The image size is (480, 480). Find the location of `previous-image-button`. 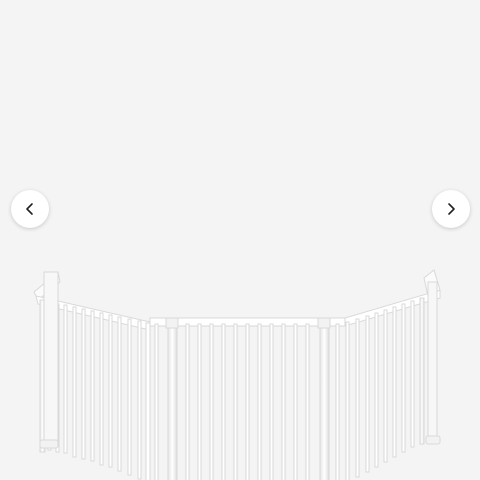

previous-image-button is located at coordinates (30, 209).